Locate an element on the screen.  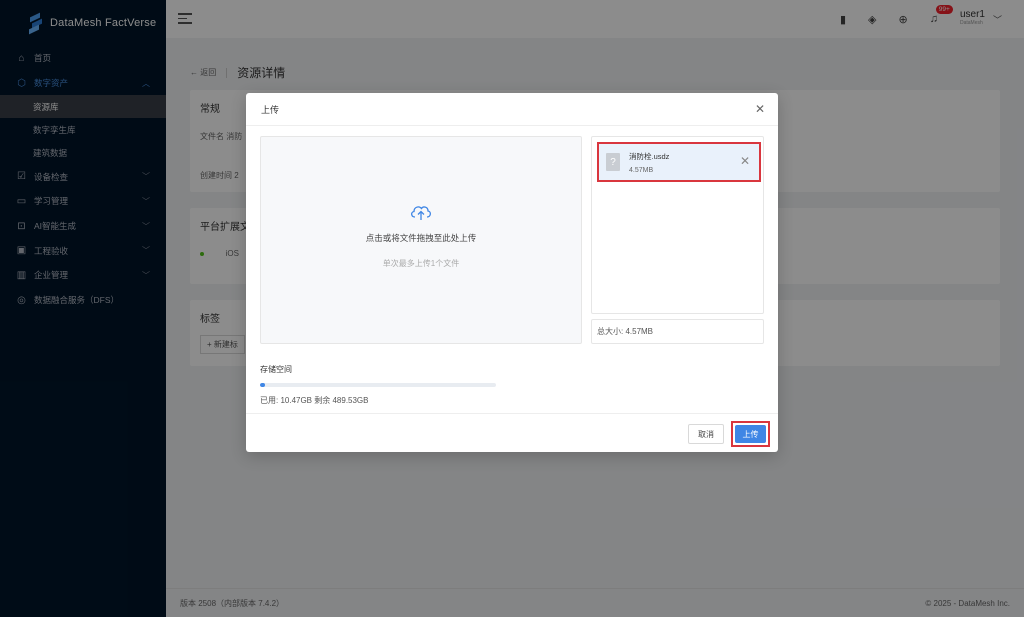
upload-button: 上传 is located at coordinates (750, 434).